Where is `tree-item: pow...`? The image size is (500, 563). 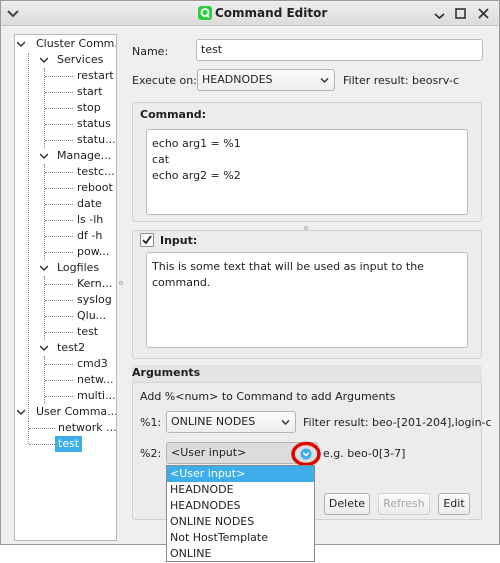
tree-item: pow... is located at coordinates (93, 252).